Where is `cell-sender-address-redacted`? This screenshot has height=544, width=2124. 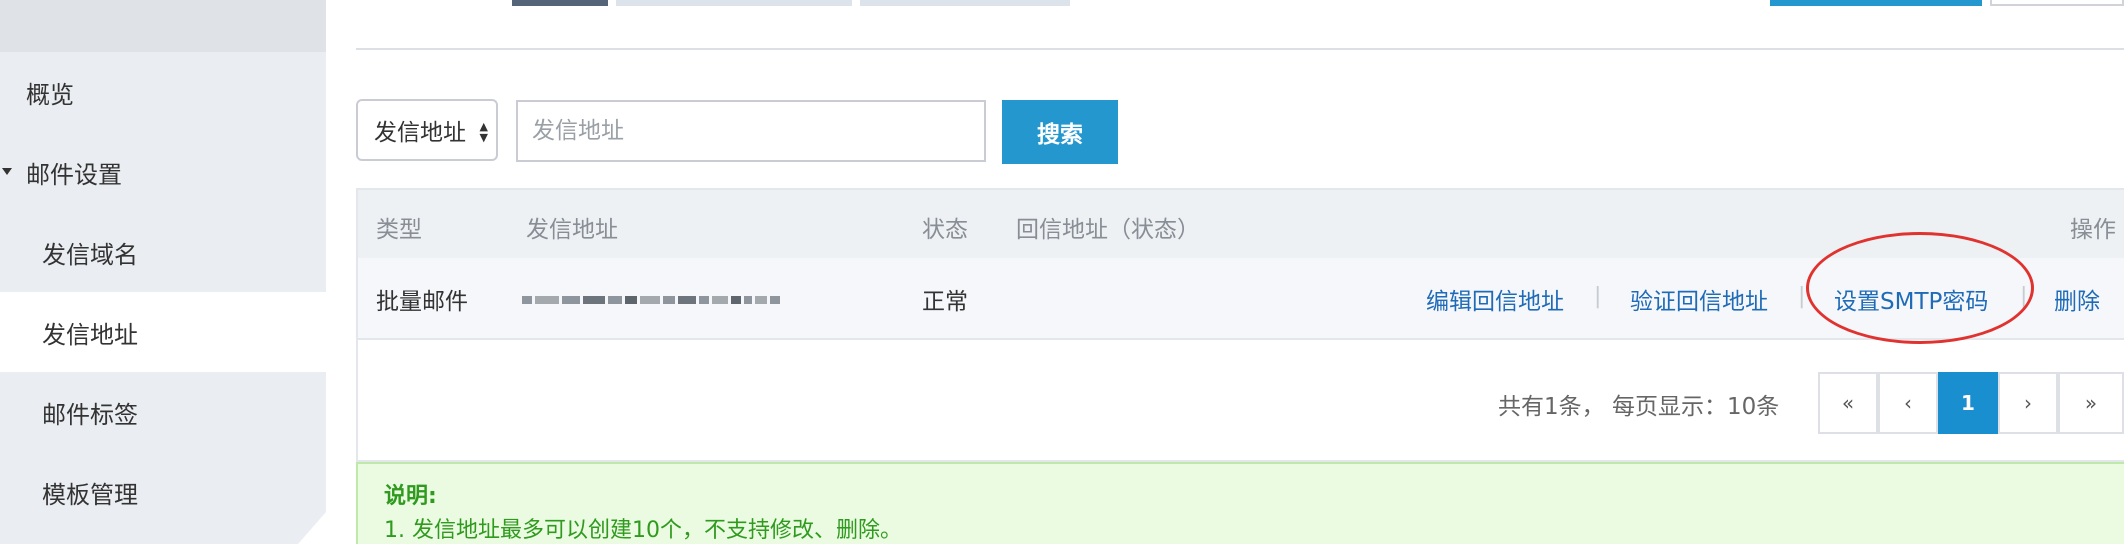
cell-sender-address-redacted is located at coordinates (652, 300).